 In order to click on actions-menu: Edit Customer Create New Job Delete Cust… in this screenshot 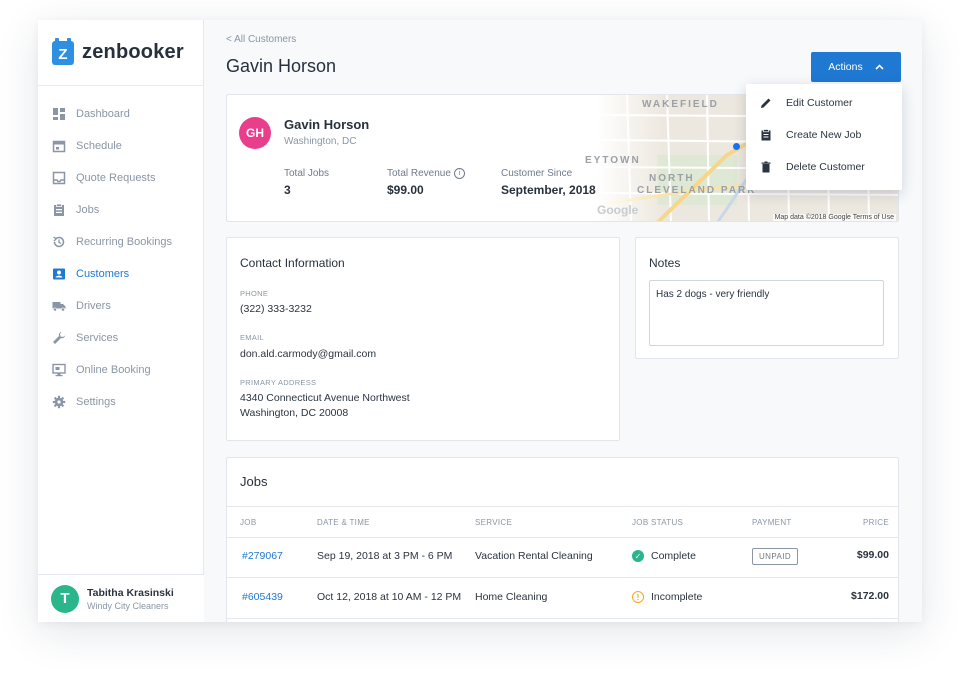, I will do `click(824, 137)`.